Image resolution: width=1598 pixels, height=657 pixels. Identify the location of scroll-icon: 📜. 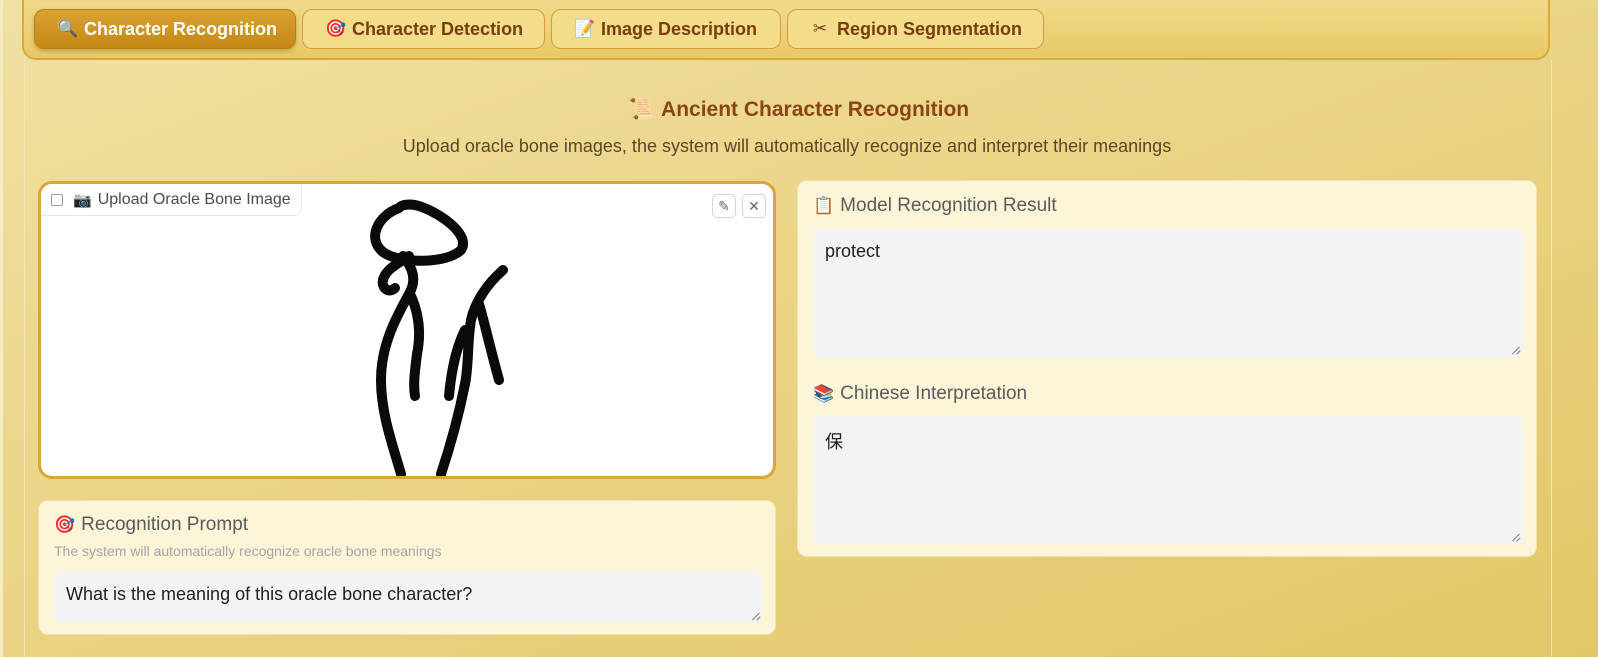
(642, 109).